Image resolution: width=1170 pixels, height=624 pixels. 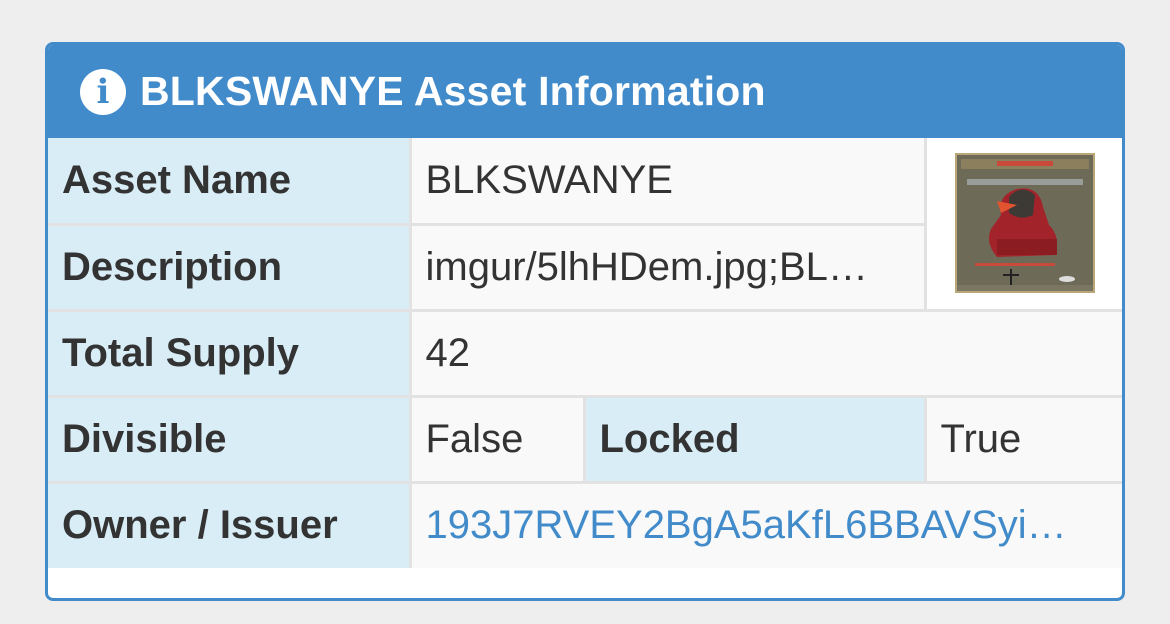 What do you see at coordinates (497, 439) in the screenshot?
I see `divisible-value: False` at bounding box center [497, 439].